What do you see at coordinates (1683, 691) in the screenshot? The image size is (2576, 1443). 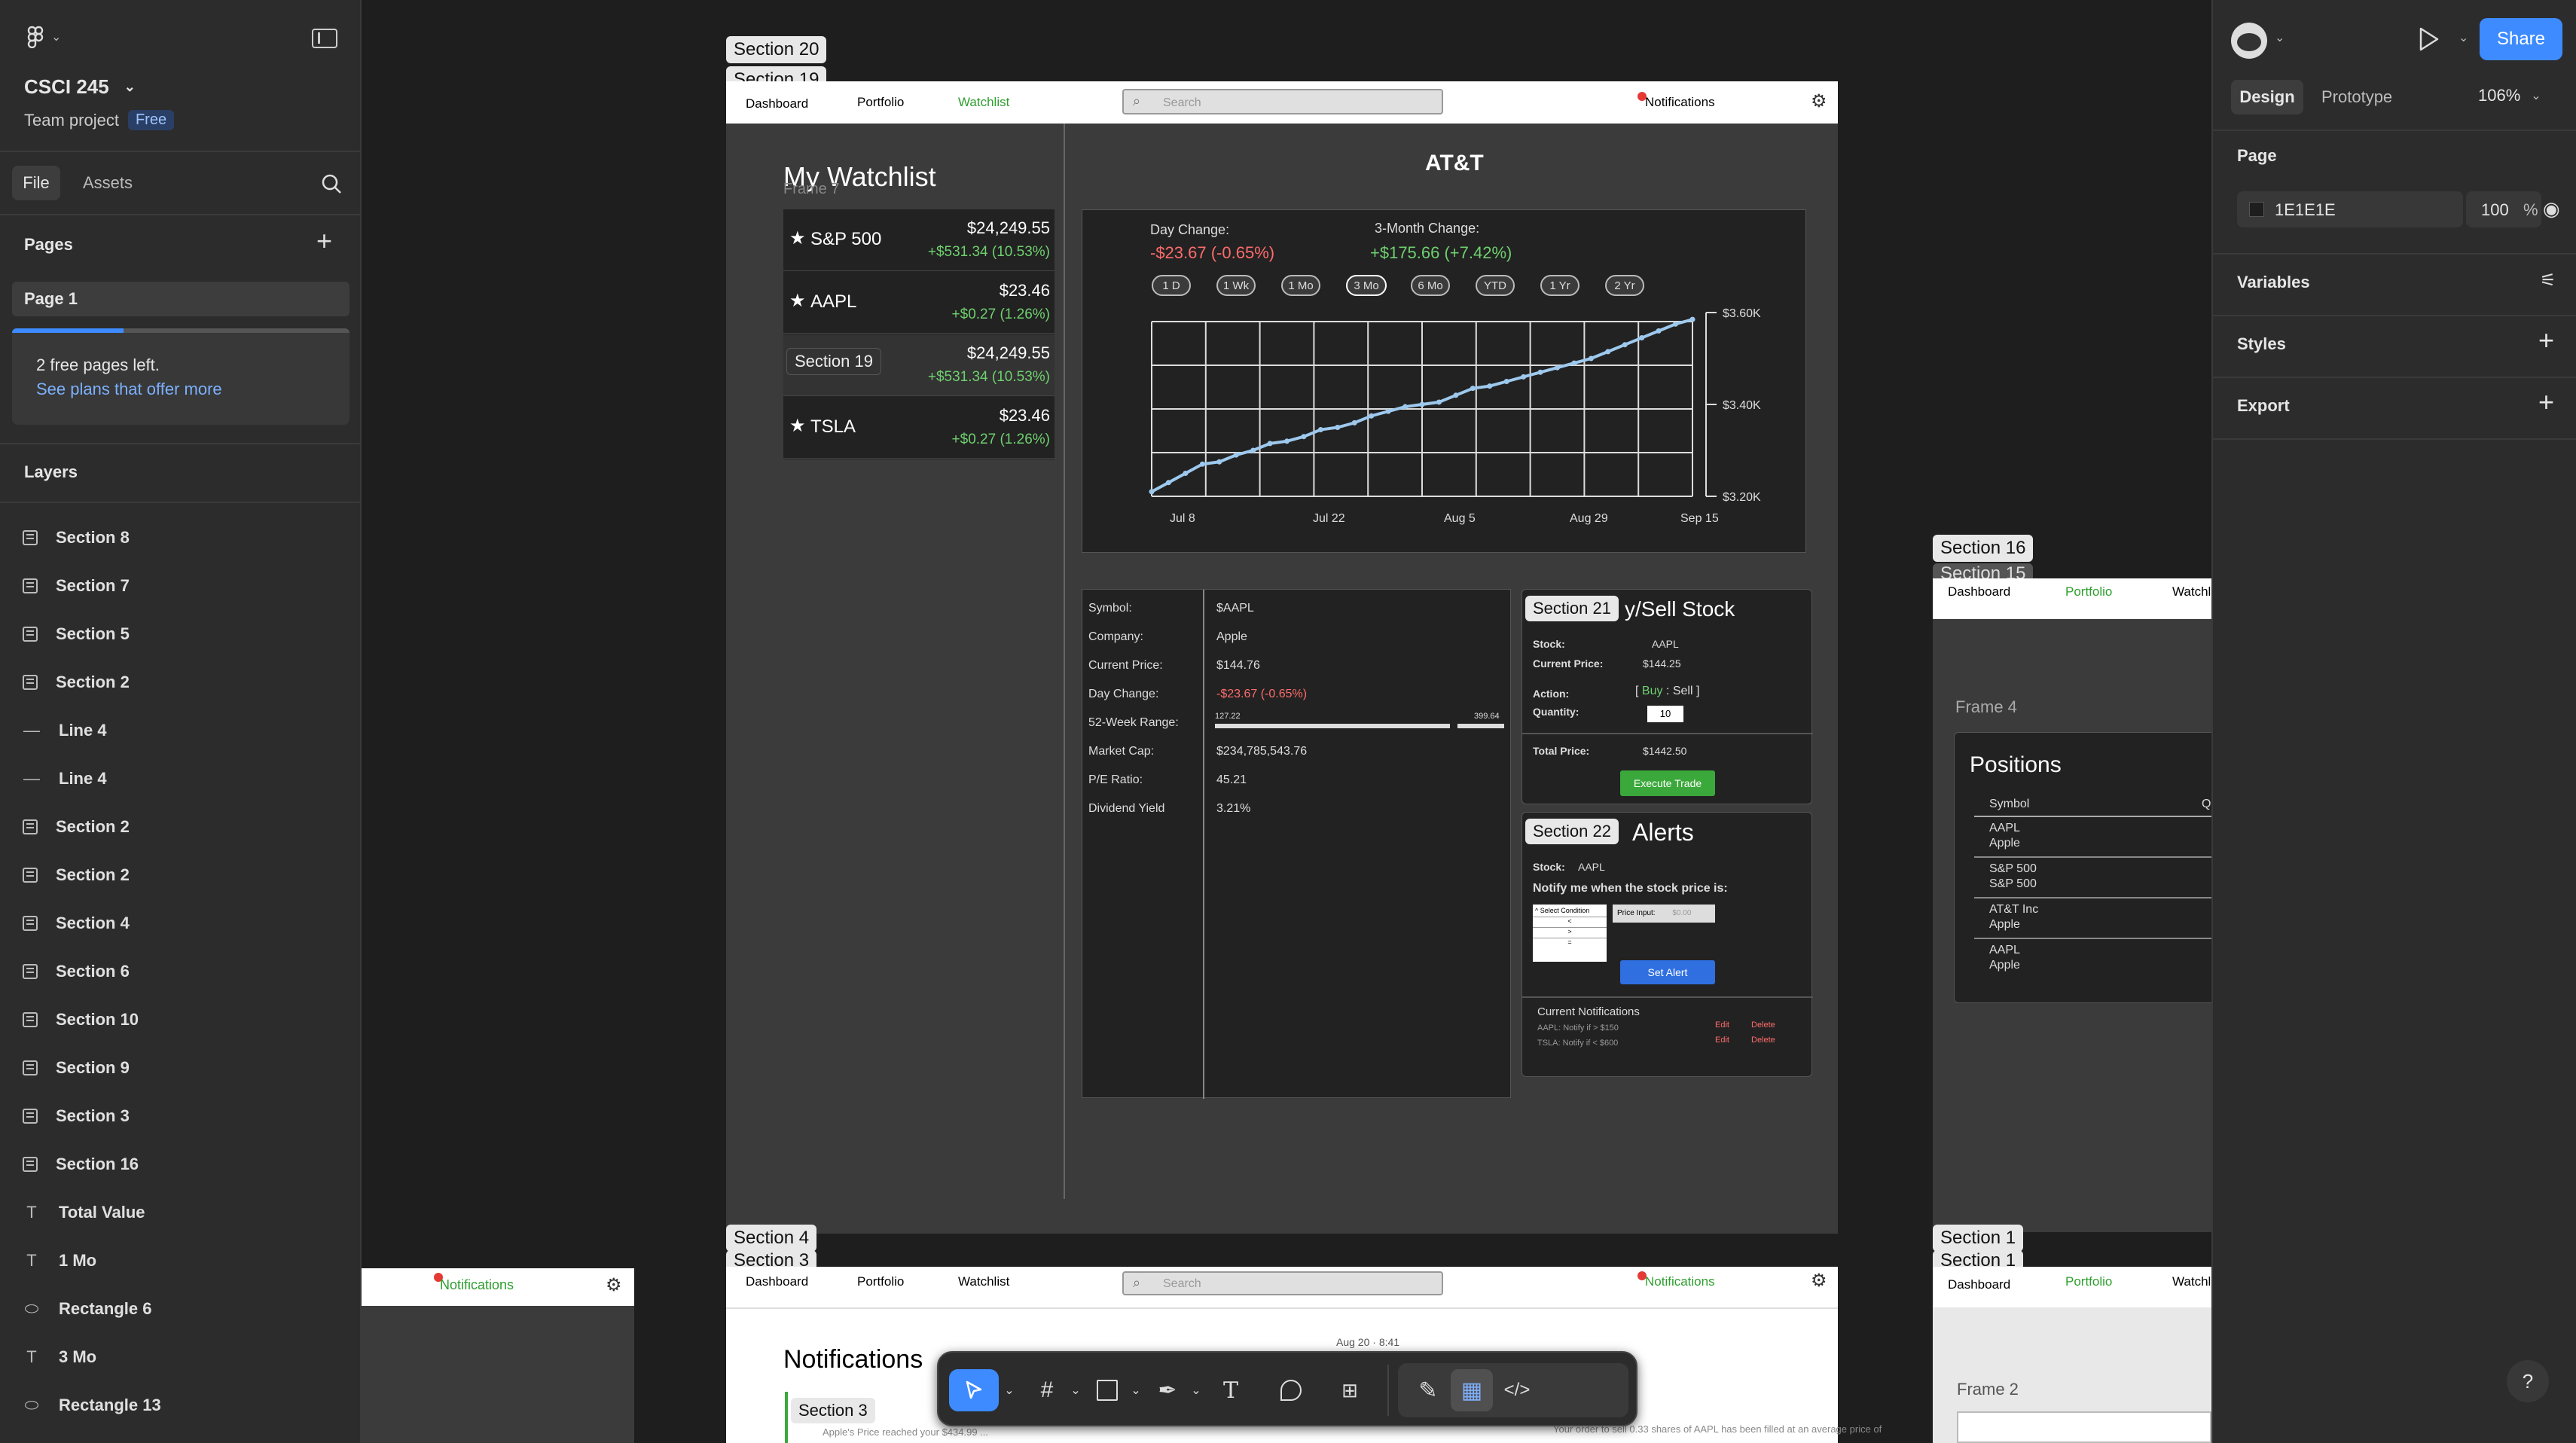 I see `sell-option: Sell` at bounding box center [1683, 691].